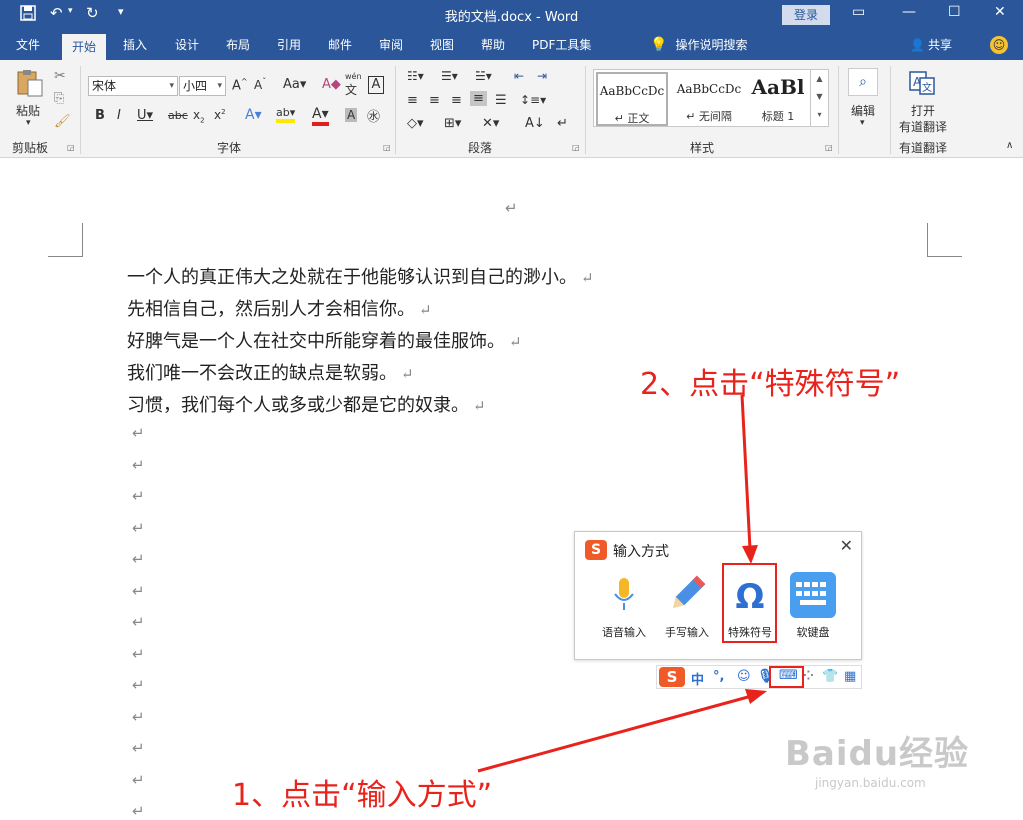 The height and width of the screenshot is (820, 1023). What do you see at coordinates (778, 99) in the screenshot?
I see `style-heading-1: AaBl 标题 1` at bounding box center [778, 99].